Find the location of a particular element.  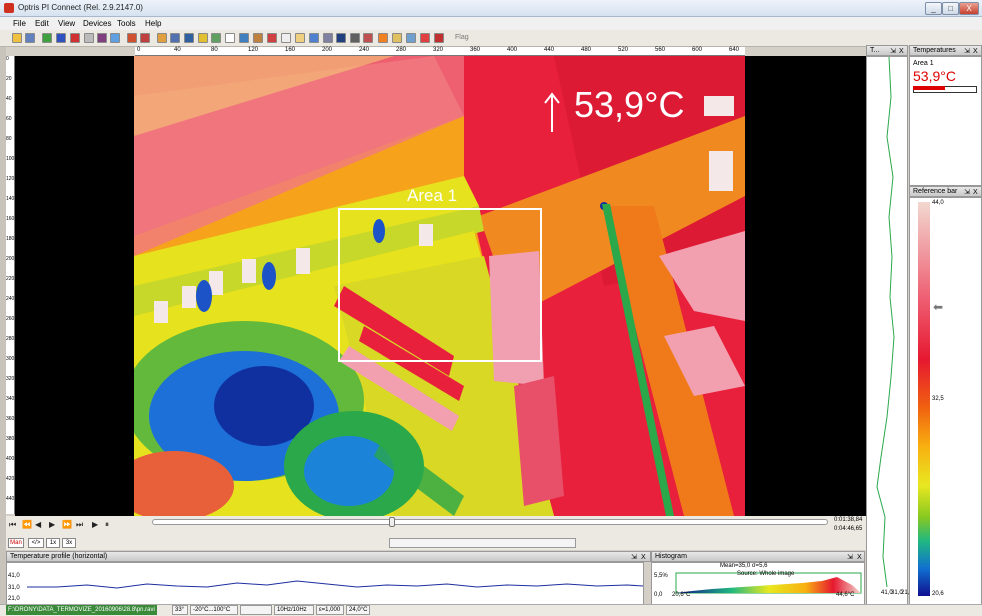

ruler-top-tick: 160 is located at coordinates (290, 50).